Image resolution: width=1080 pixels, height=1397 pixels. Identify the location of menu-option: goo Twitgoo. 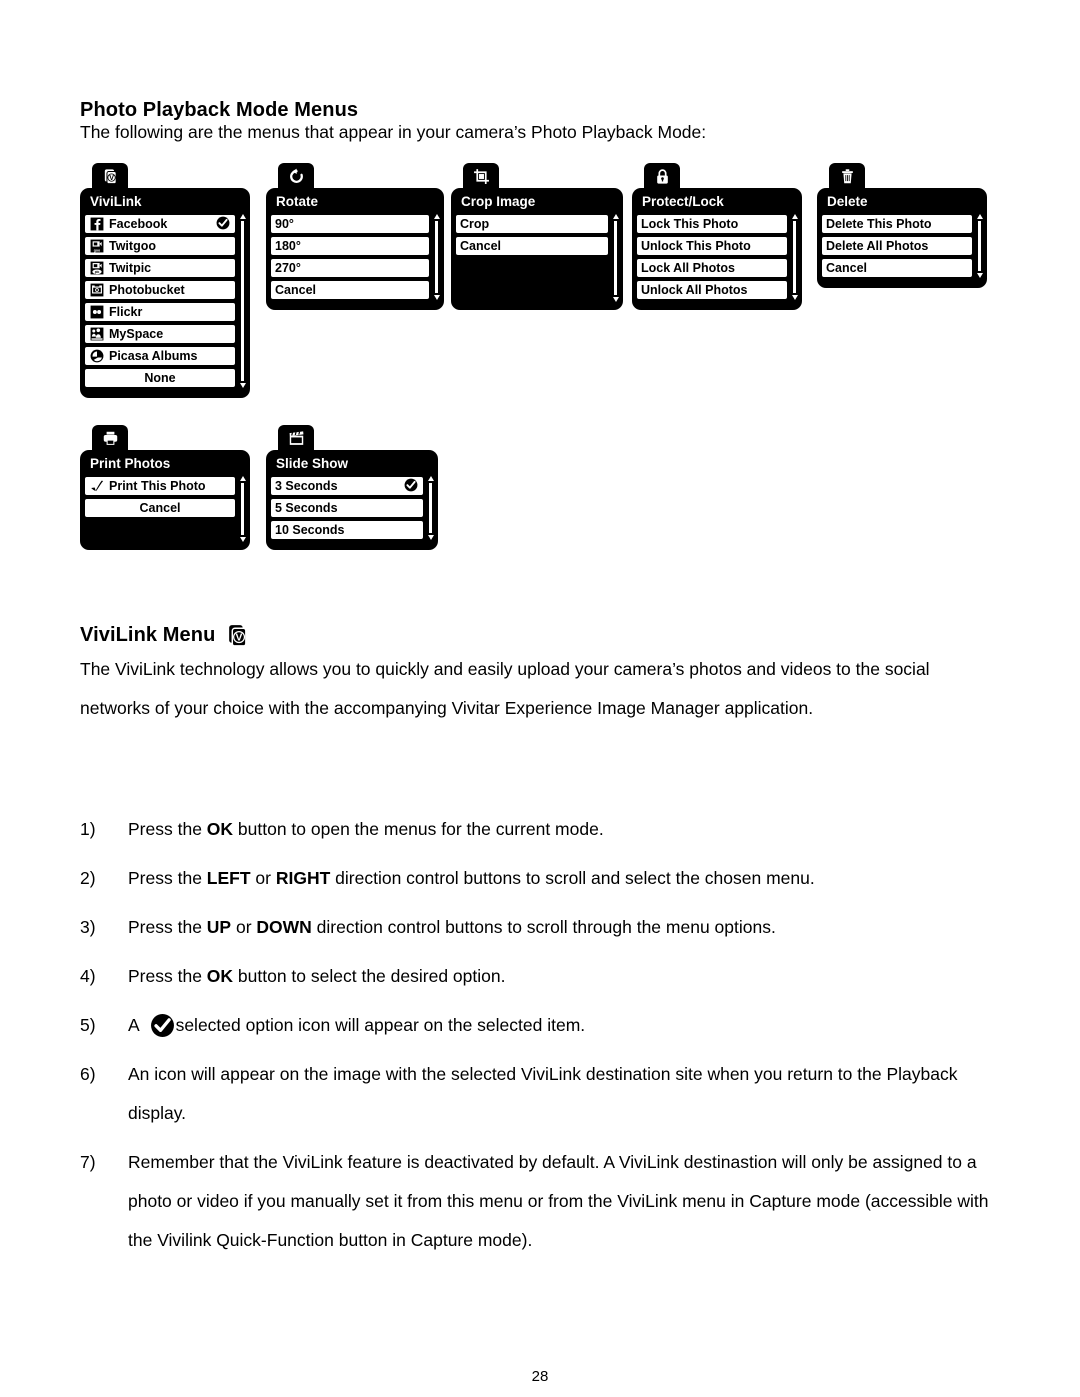
(160, 245).